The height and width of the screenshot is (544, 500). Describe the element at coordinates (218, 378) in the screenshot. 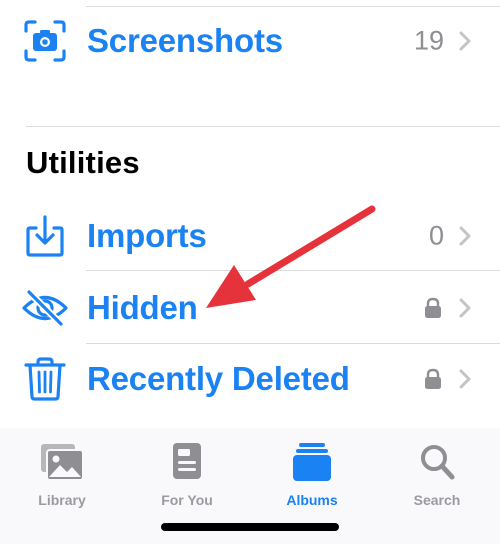

I see `utility-label-recently-deleted: Recently Deleted` at that location.